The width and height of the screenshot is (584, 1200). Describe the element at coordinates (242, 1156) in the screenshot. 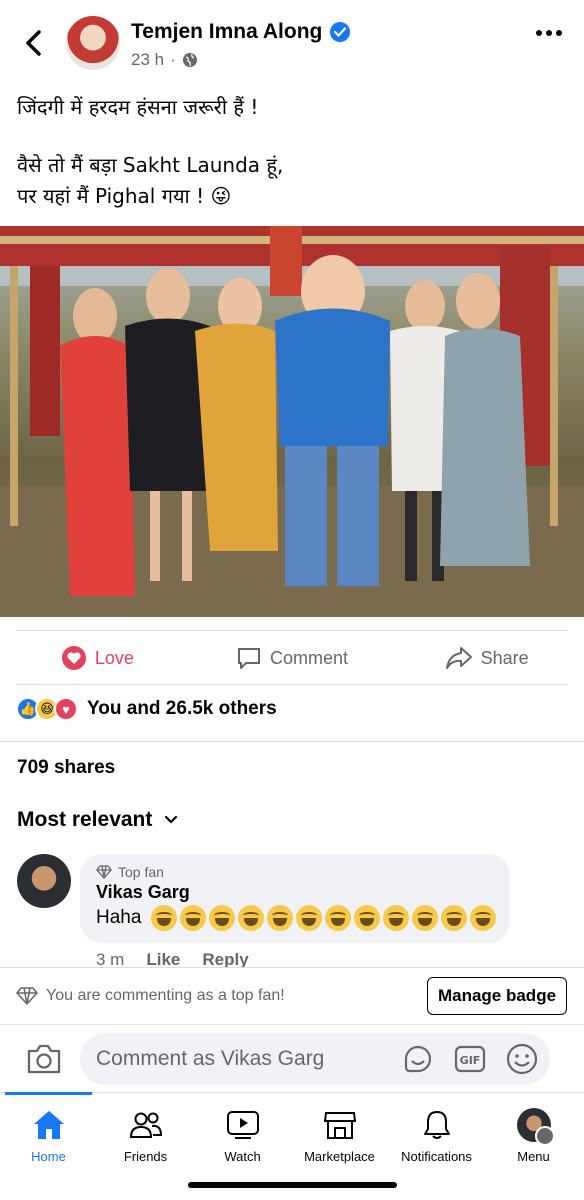

I see `nav-watch-label: Watch` at that location.